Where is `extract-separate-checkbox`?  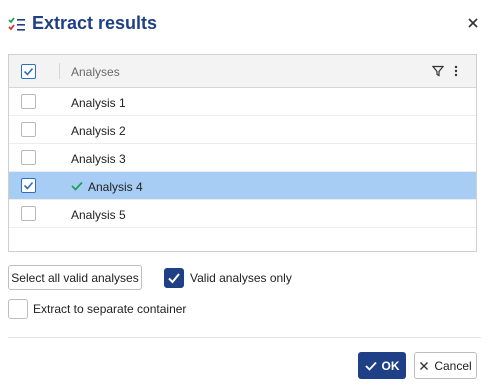 extract-separate-checkbox is located at coordinates (18, 309).